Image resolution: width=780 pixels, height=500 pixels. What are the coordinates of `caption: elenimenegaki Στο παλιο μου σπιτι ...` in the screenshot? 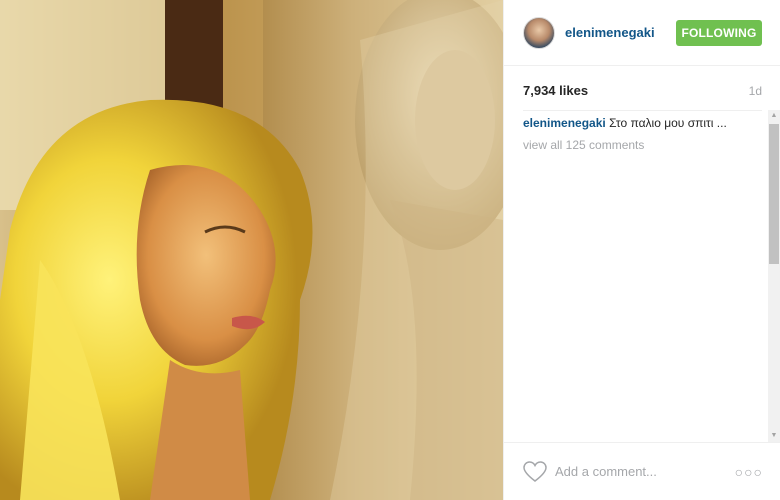 It's located at (646, 123).